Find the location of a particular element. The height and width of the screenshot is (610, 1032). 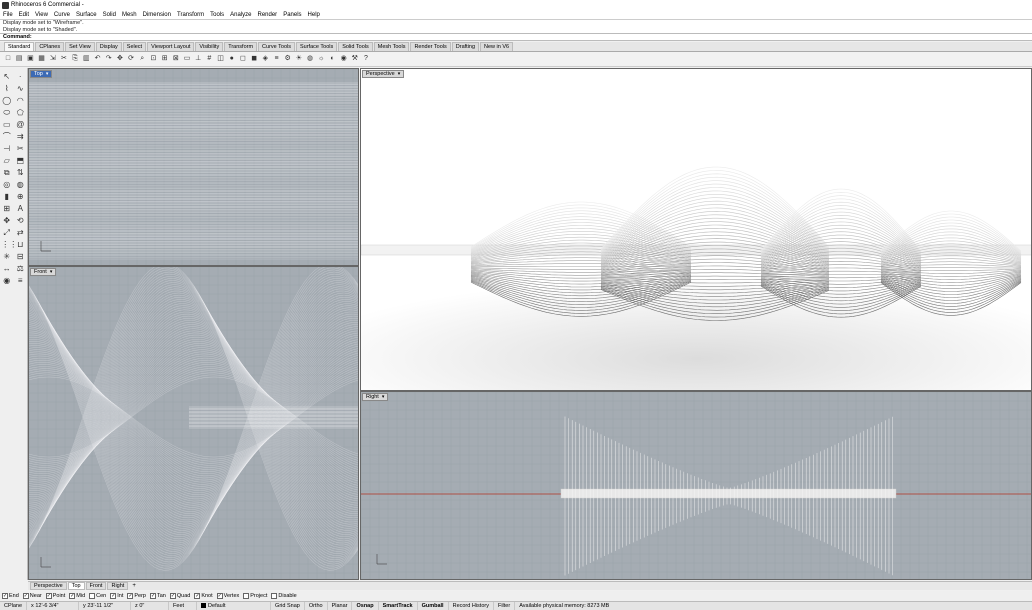

gumball-toggle: Gumball is located at coordinates (433, 605).